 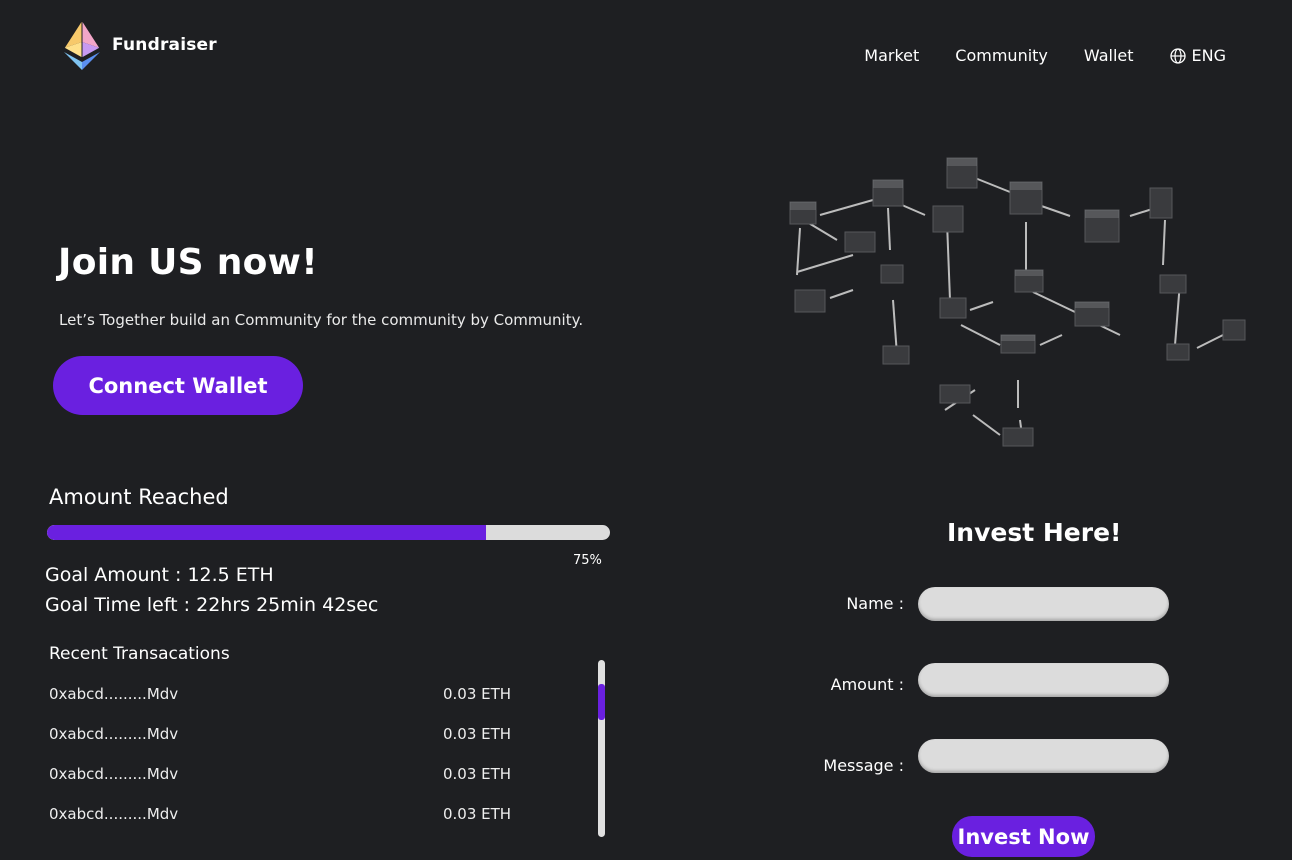 I want to click on amount-label: Amount :, so click(x=867, y=684).